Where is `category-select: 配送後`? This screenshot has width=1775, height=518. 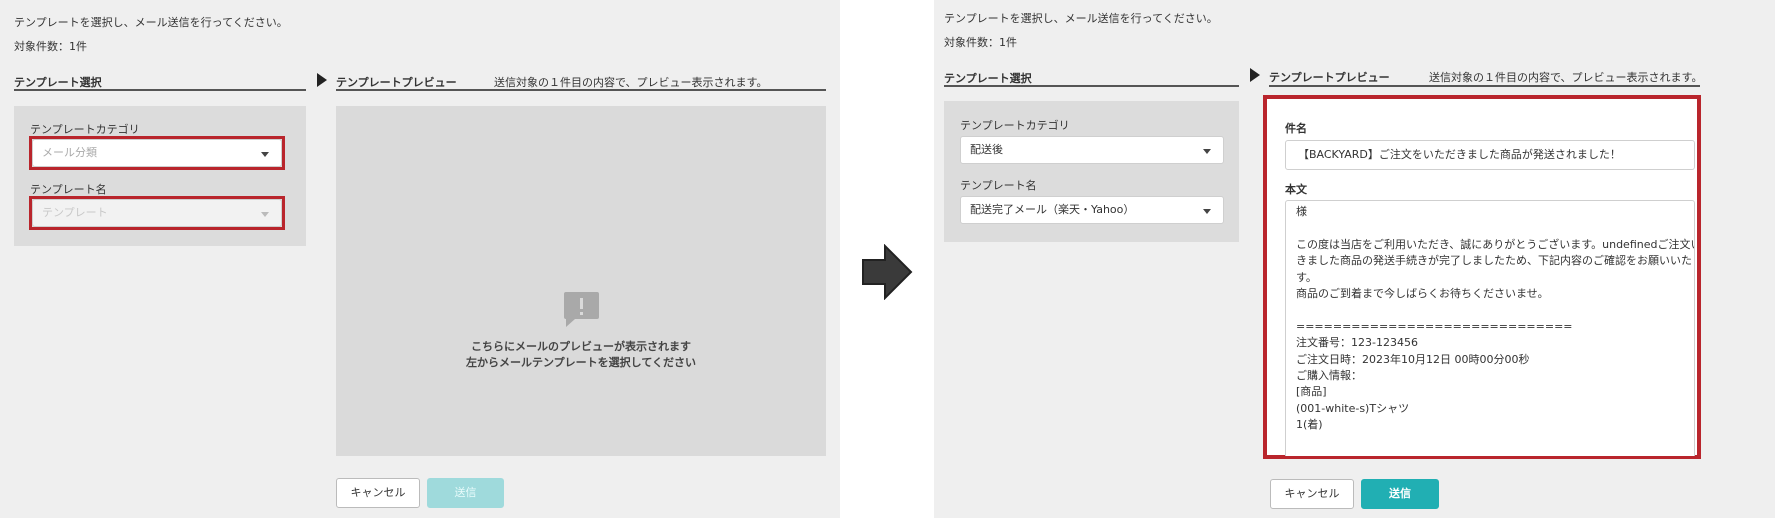
category-select: 配送後 is located at coordinates (1092, 150).